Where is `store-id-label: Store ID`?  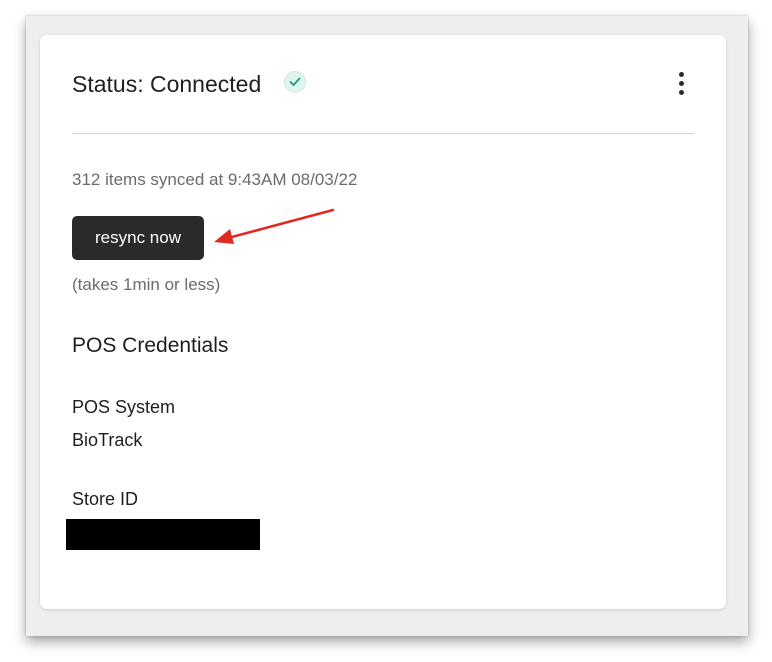
store-id-label: Store ID is located at coordinates (105, 499).